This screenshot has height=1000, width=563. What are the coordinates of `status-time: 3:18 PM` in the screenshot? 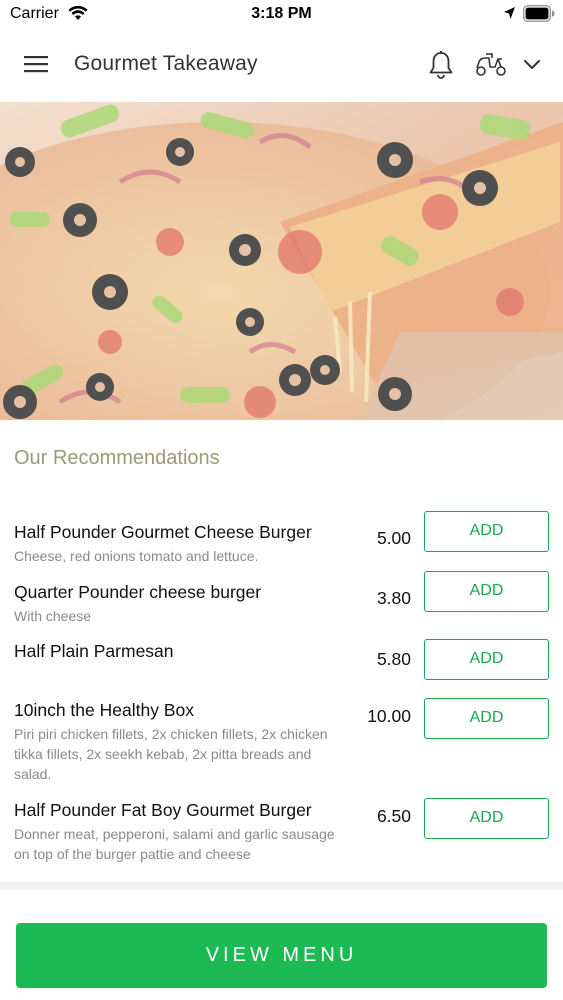 It's located at (281, 13).